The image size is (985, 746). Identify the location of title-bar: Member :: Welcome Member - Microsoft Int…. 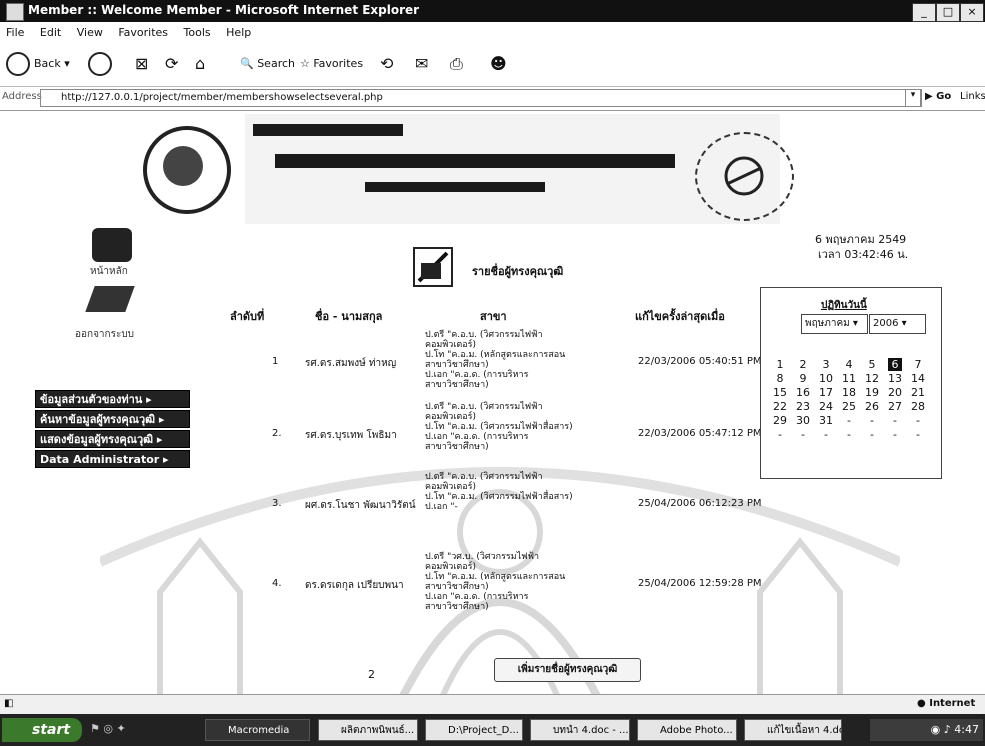
(492, 11).